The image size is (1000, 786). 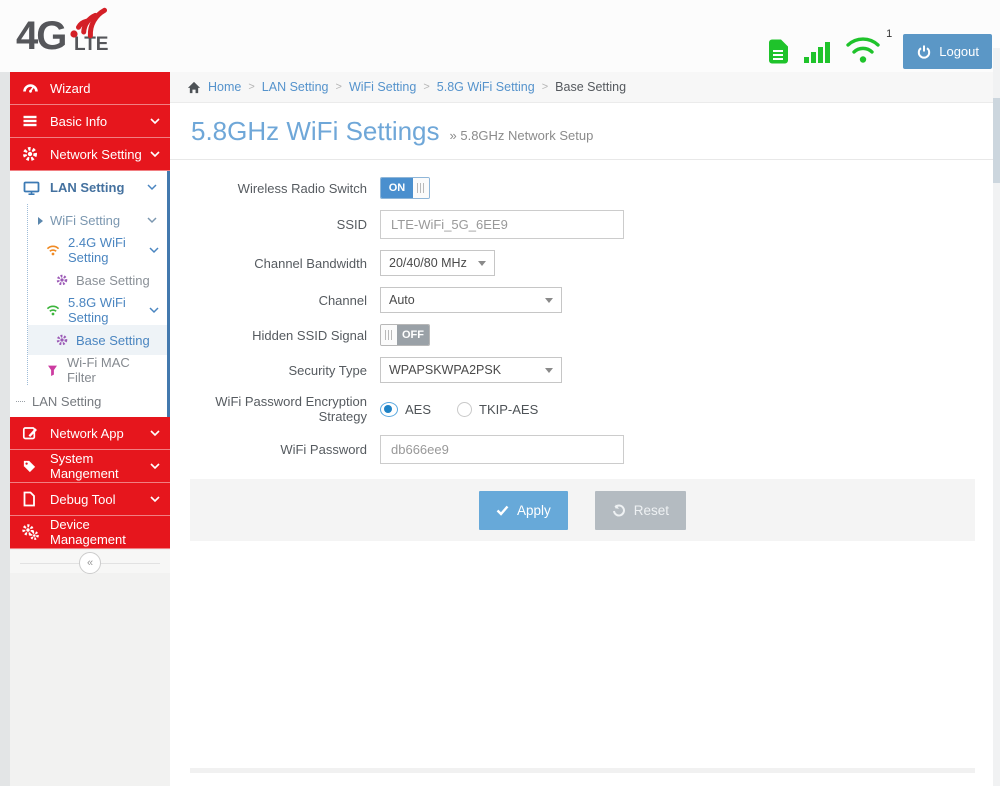 I want to click on sidebar-item-label: 2.4G WiFi Setting, so click(x=97, y=250).